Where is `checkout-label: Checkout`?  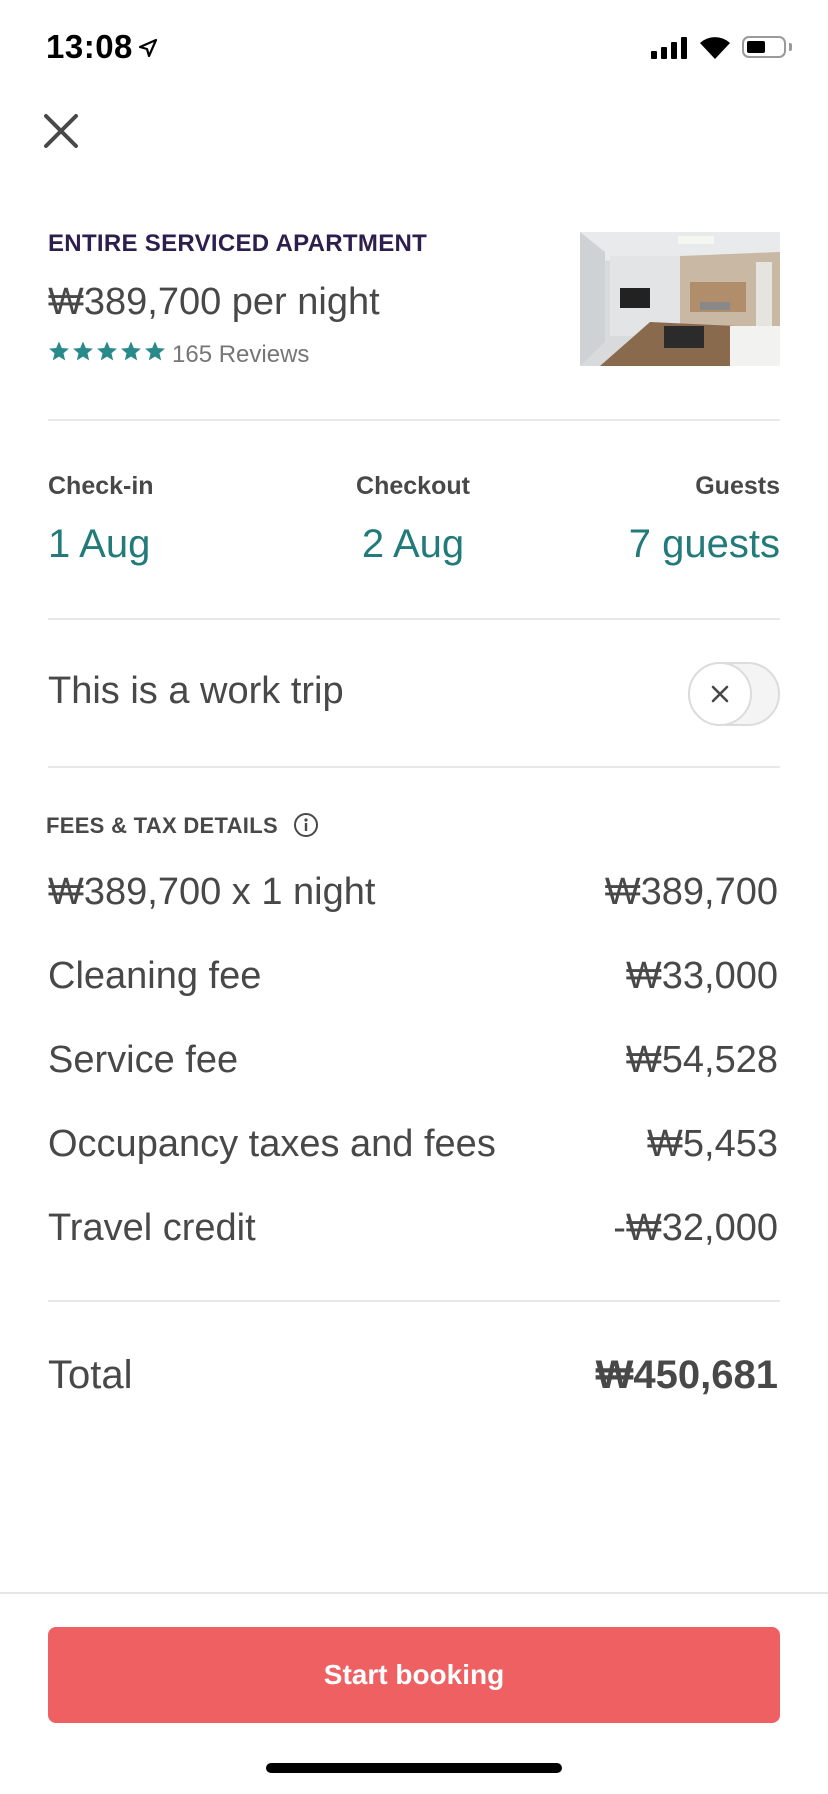 checkout-label: Checkout is located at coordinates (413, 486).